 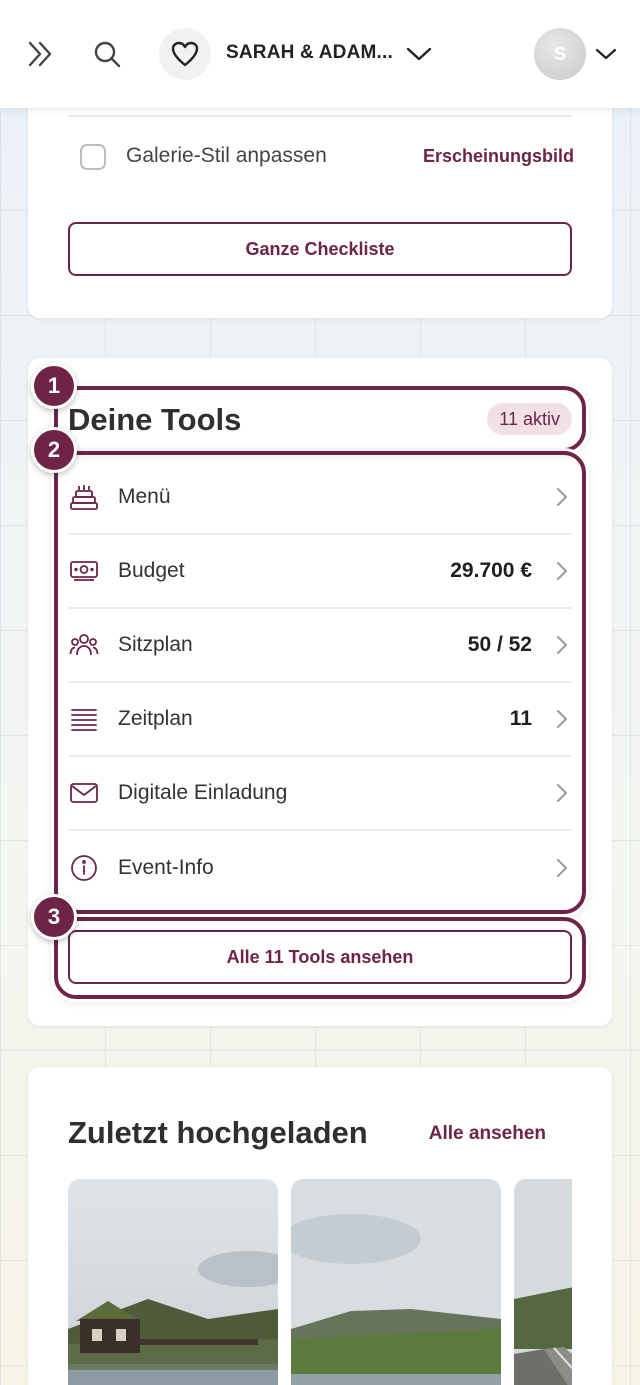 I want to click on full-checklist-button: Ganze Checkliste, so click(x=320, y=249).